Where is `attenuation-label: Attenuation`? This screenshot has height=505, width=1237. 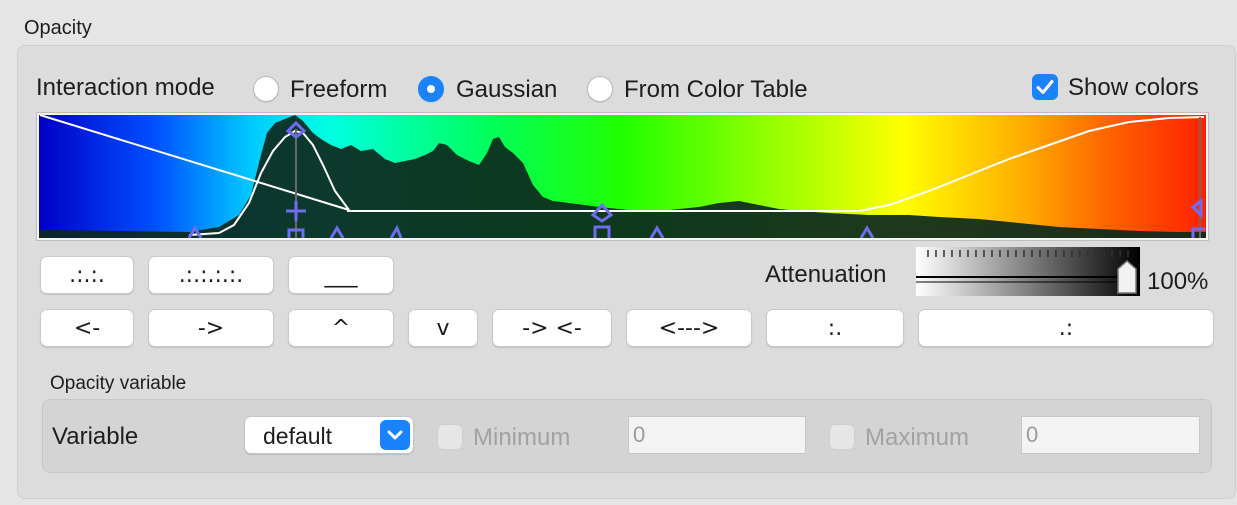
attenuation-label: Attenuation is located at coordinates (826, 274).